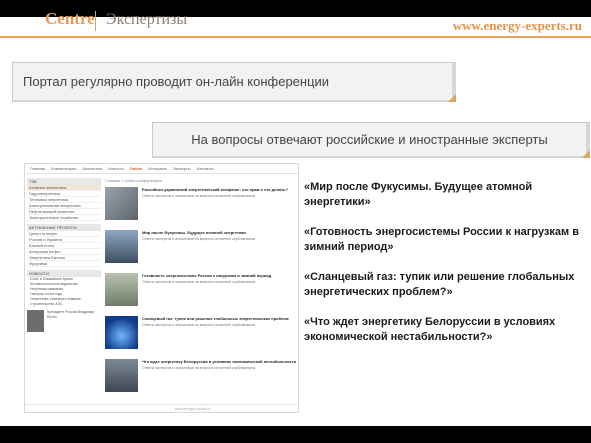  I want to click on logo-subtitle: Экспертизы, so click(147, 19).